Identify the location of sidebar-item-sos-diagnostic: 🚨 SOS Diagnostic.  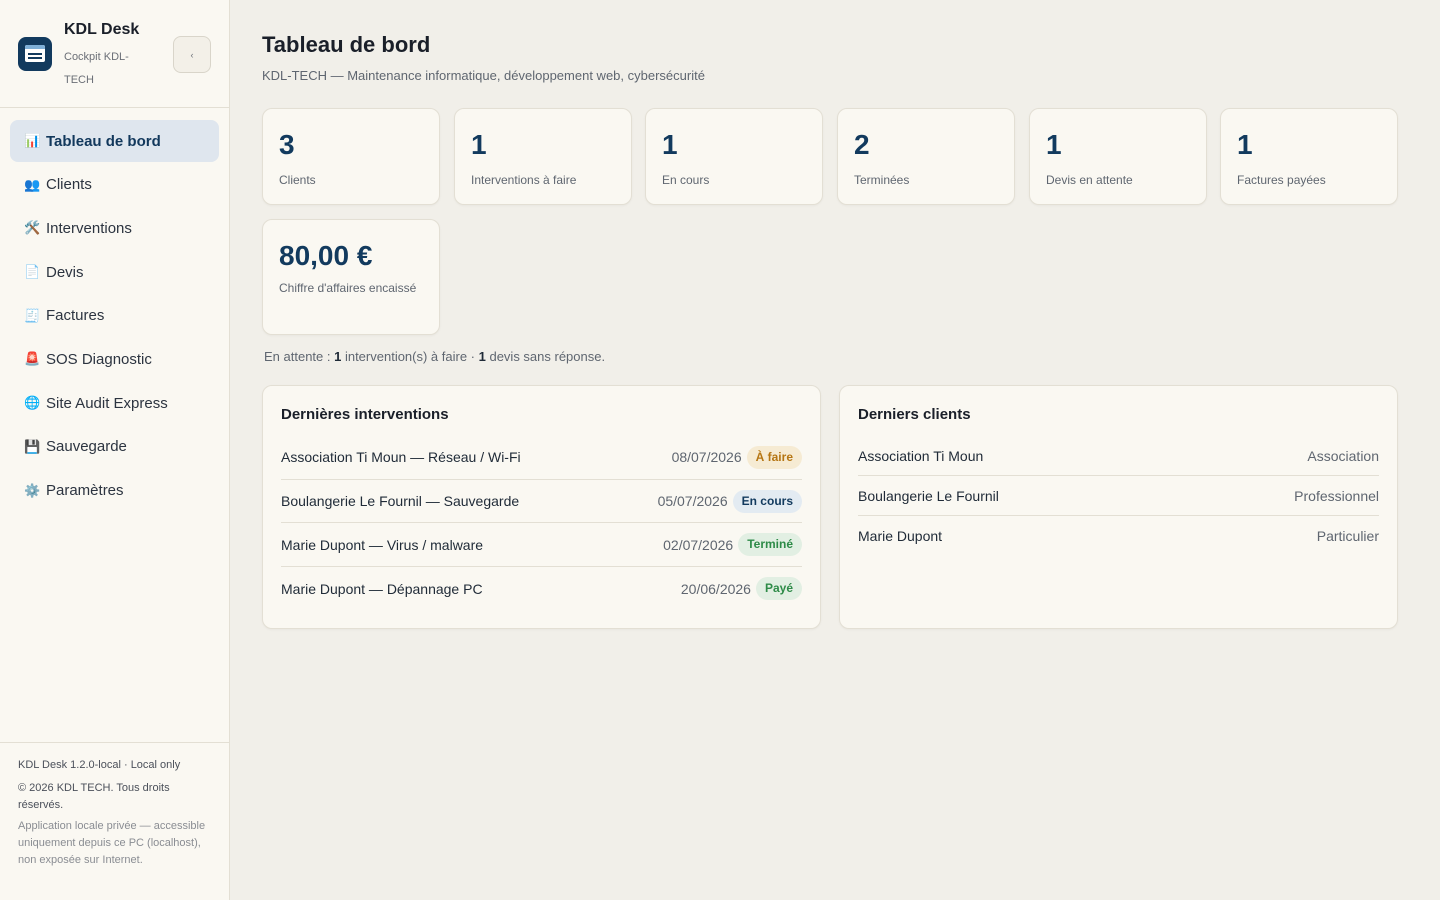
(114, 359).